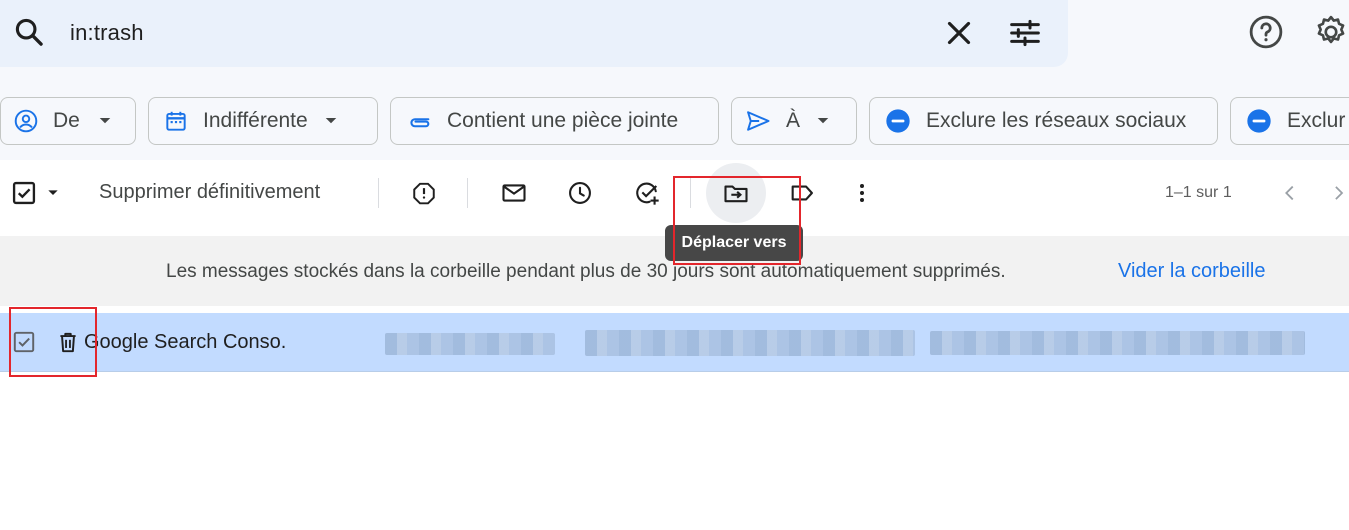 The height and width of the screenshot is (530, 1349). What do you see at coordinates (255, 120) in the screenshot?
I see `chip-label: Indifférente` at bounding box center [255, 120].